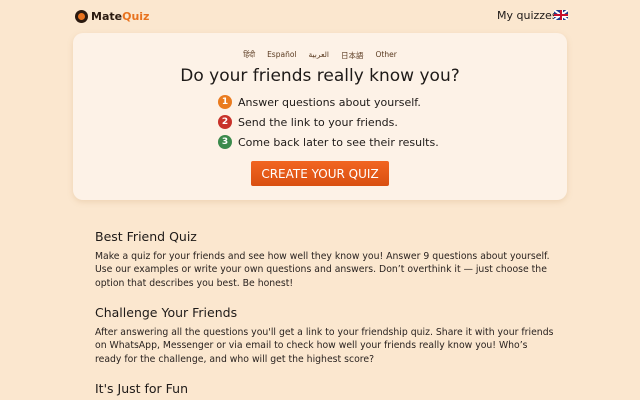 This screenshot has height=400, width=640. I want to click on lang-link-arabic: العربية, so click(319, 55).